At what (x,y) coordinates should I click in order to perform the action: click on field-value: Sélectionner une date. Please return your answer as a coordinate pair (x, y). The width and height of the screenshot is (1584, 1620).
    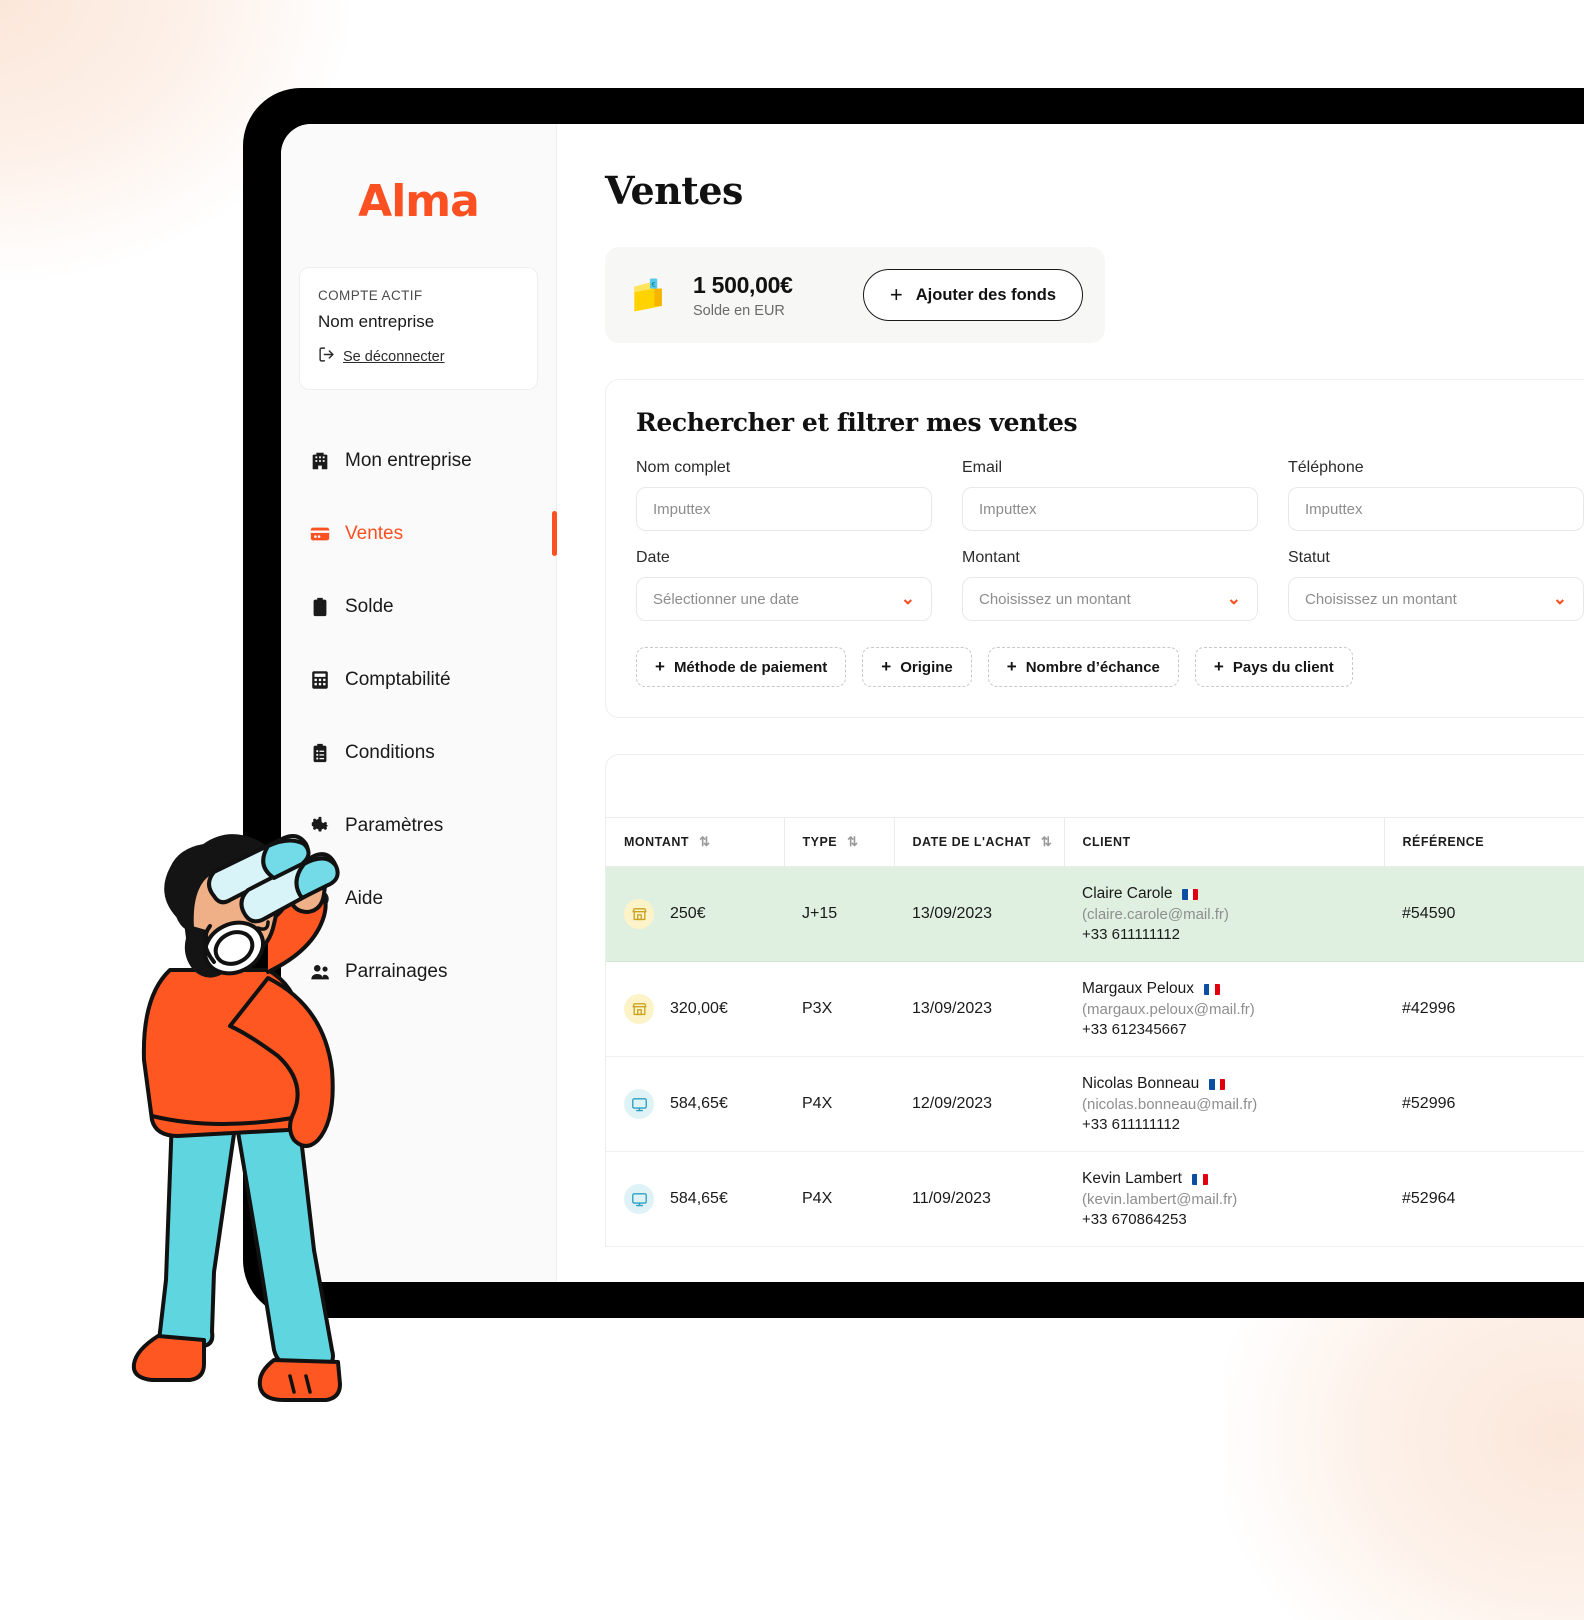
    Looking at the image, I should click on (726, 599).